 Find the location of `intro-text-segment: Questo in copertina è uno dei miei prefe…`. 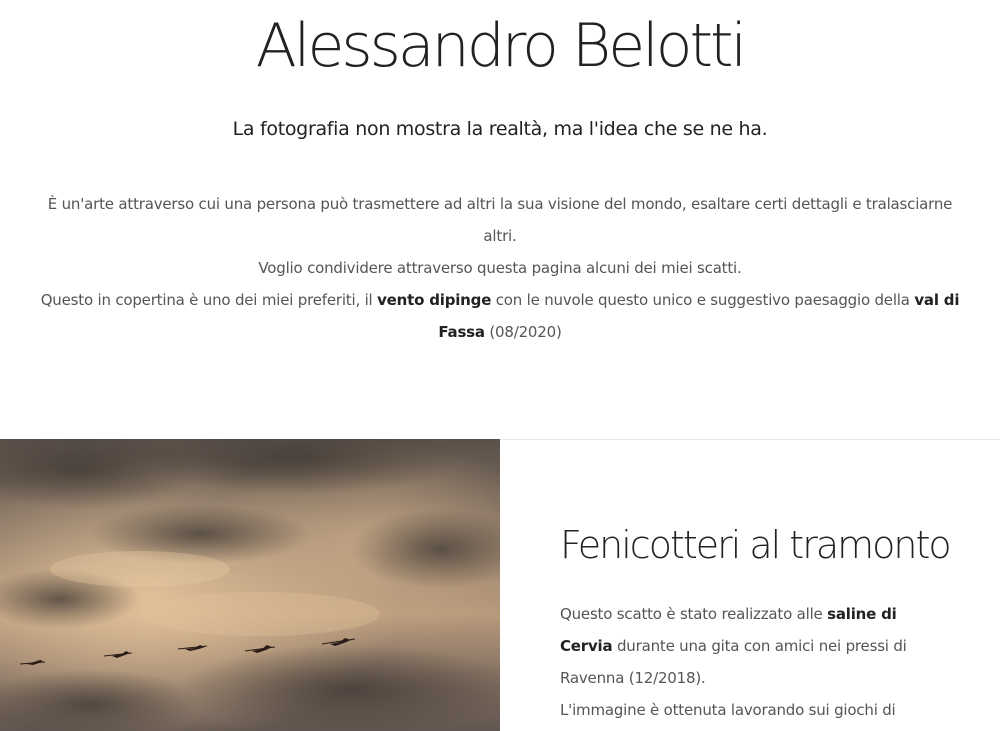

intro-text-segment: Questo in copertina è uno dei miei prefe… is located at coordinates (209, 300).